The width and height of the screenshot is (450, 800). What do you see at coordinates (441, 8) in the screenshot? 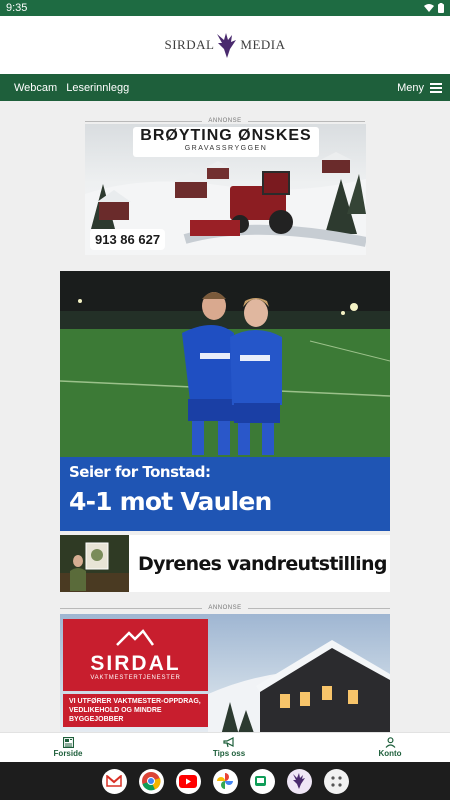
I see `battery-icon` at bounding box center [441, 8].